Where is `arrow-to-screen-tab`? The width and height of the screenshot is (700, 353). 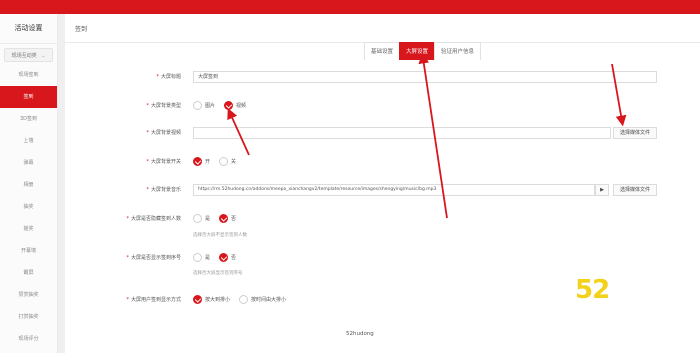 arrow-to-screen-tab is located at coordinates (433, 135).